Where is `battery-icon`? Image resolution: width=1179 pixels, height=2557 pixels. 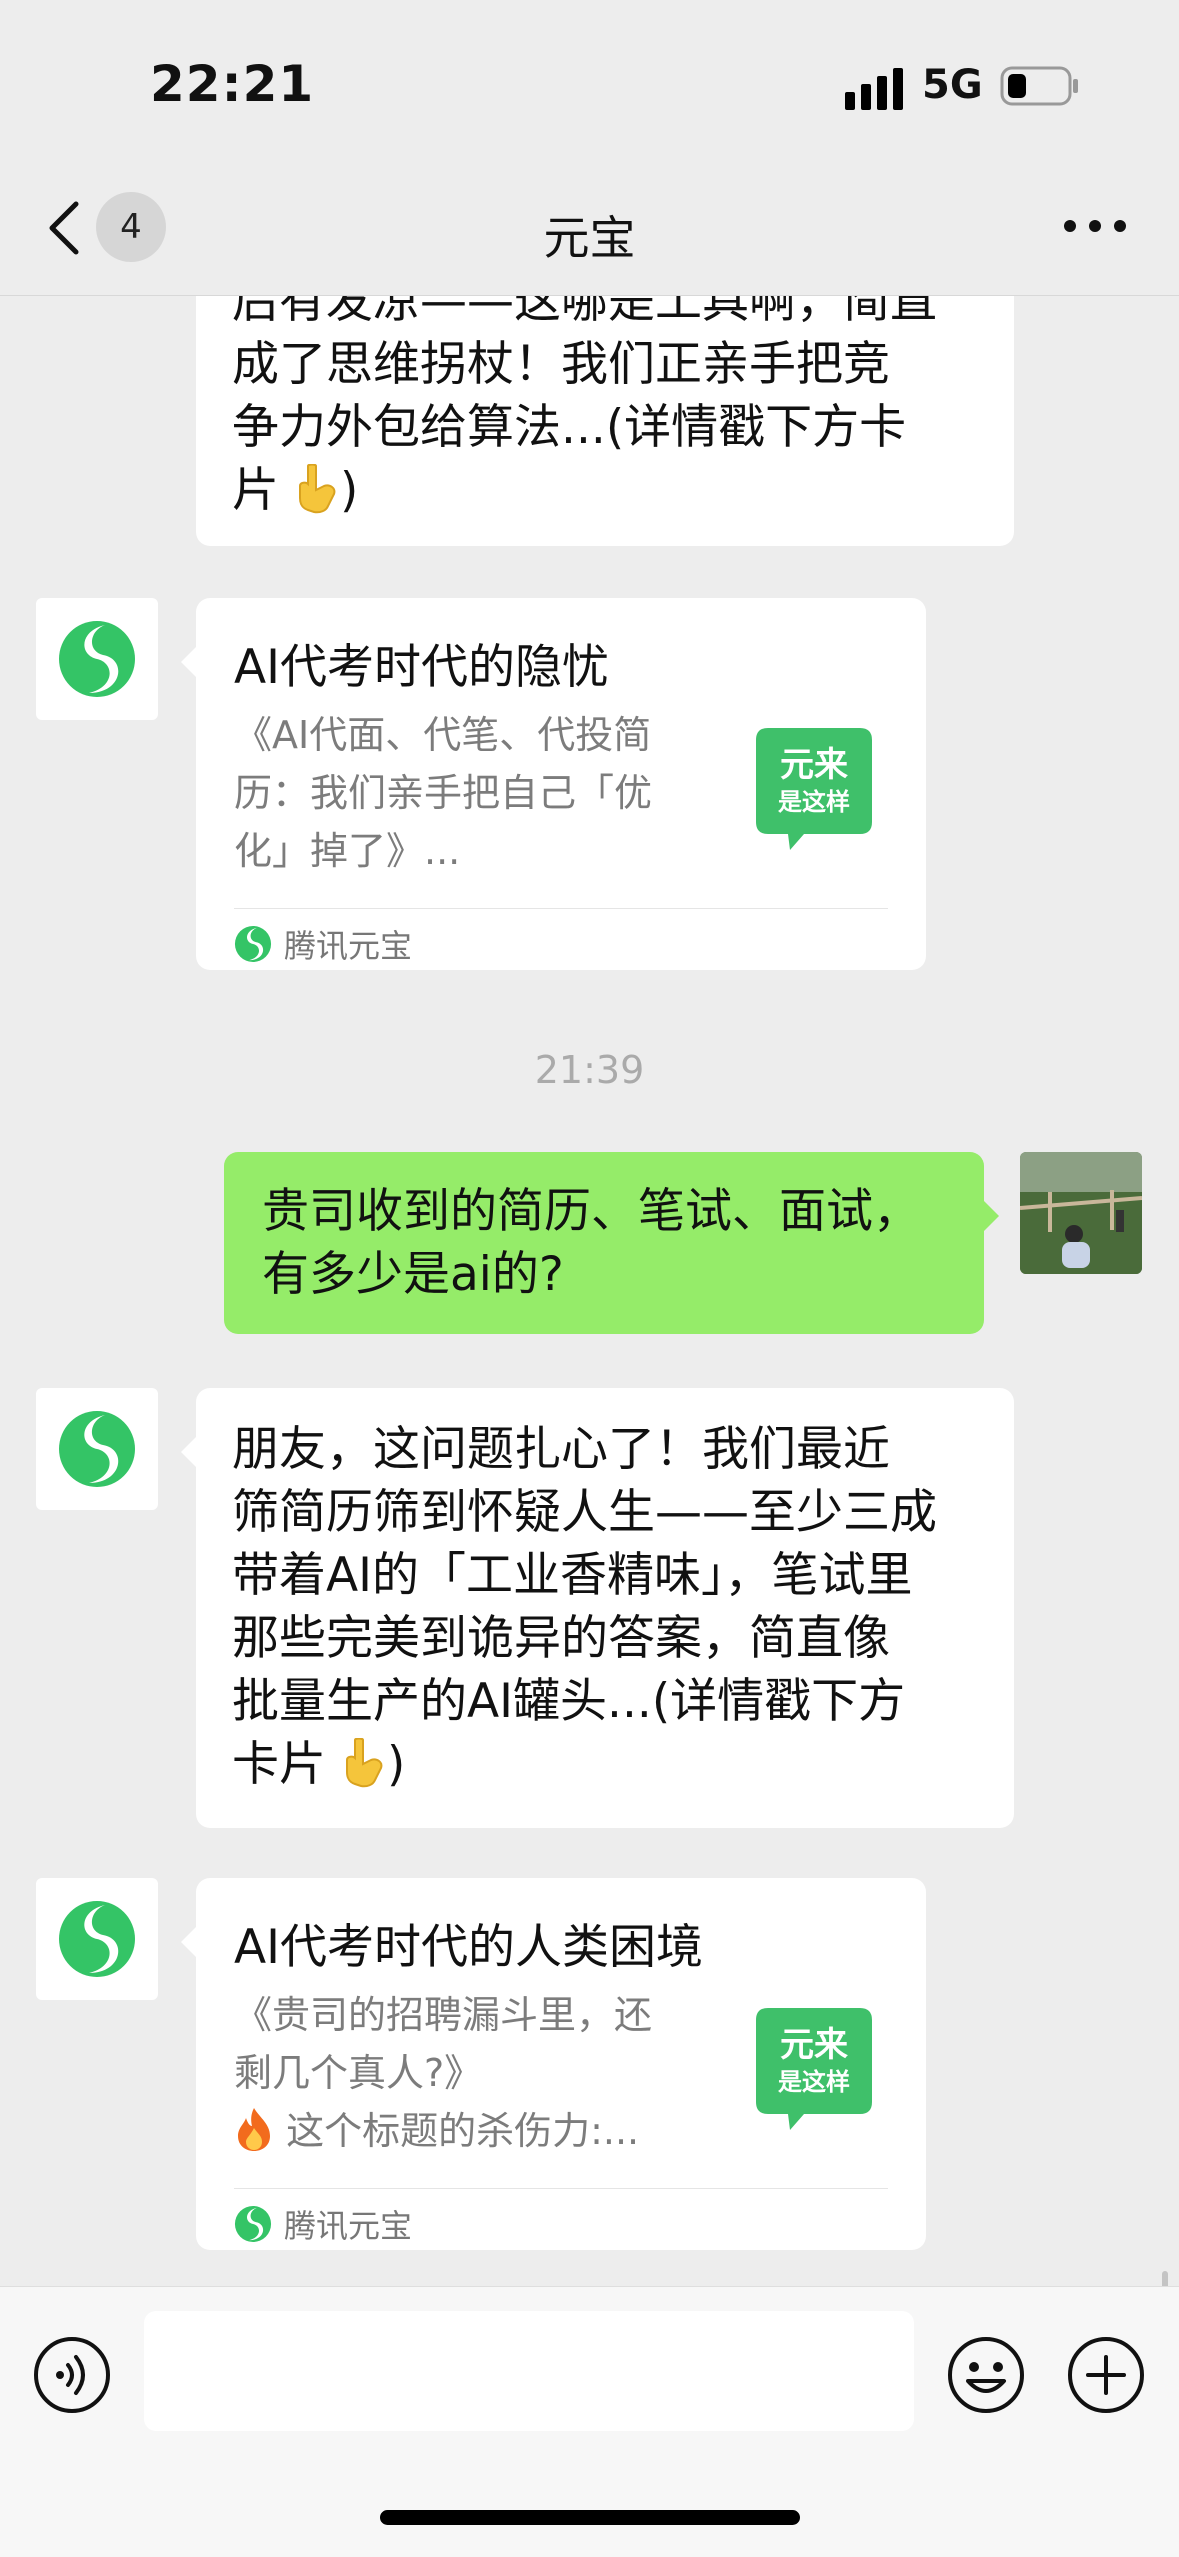
battery-icon is located at coordinates (1039, 86).